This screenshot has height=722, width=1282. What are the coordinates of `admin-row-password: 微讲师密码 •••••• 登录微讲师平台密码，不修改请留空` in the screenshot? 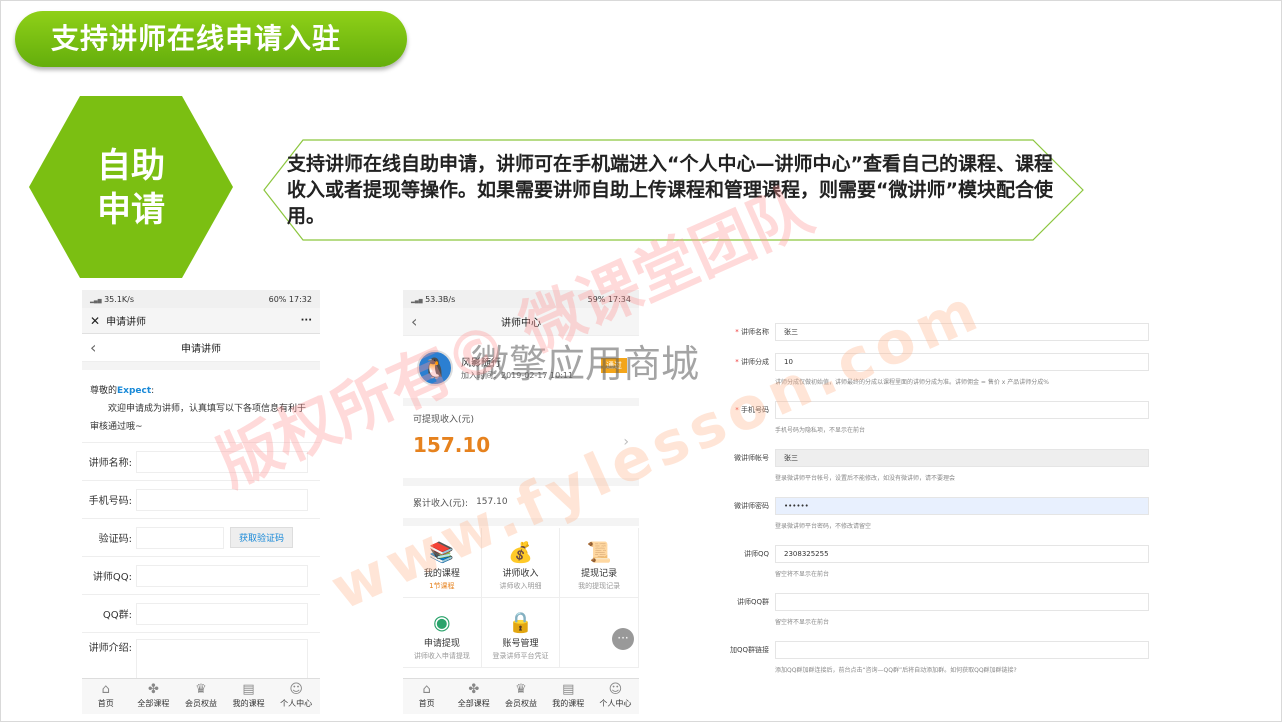 It's located at (928, 519).